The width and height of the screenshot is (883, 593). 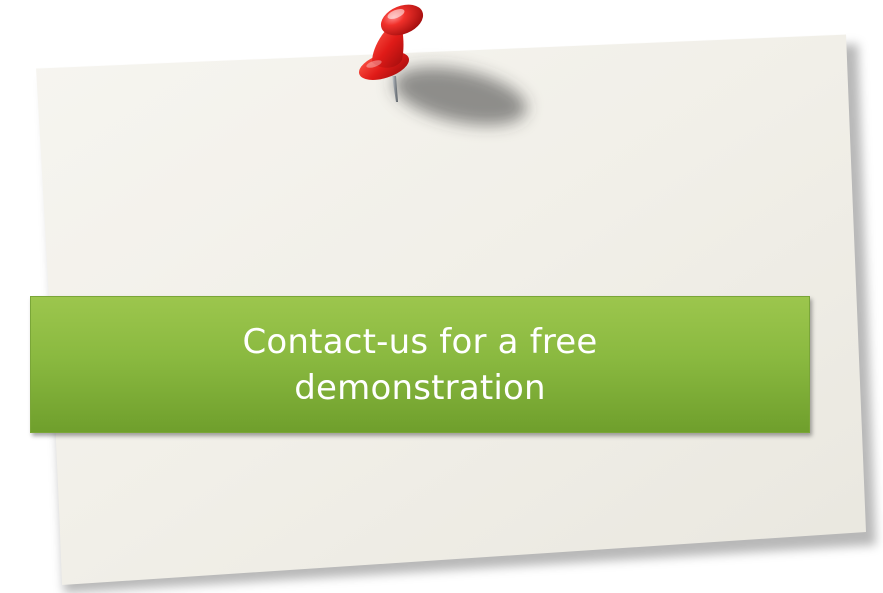 I want to click on contact-us-label: Contact-us for a free demonstration, so click(x=420, y=364).